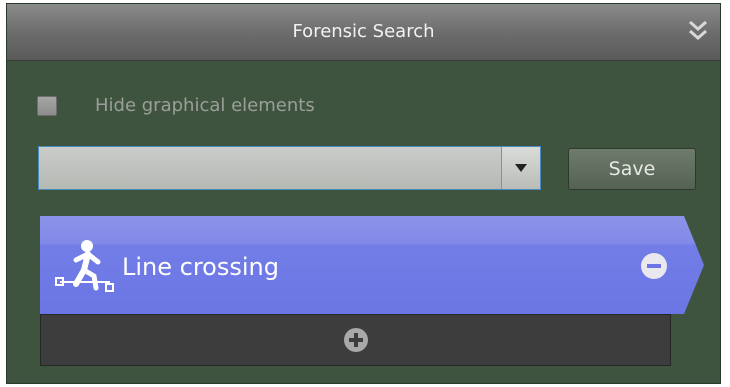 This screenshot has height=387, width=730. I want to click on panel-title: Forensic Search, so click(363, 31).